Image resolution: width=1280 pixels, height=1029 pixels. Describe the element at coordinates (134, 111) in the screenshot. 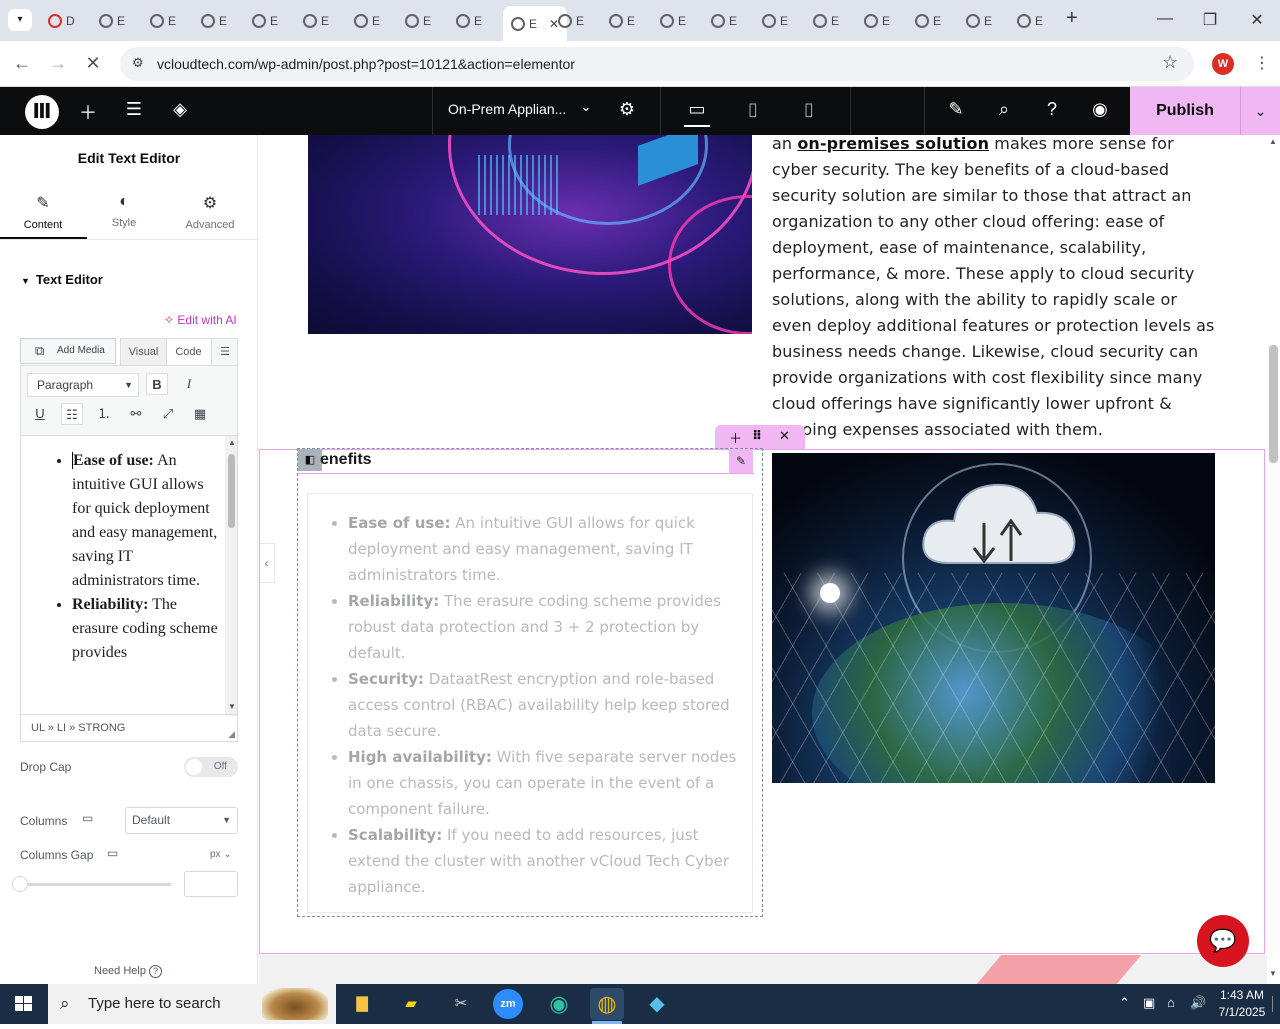

I see `site-settings-icon: ☰` at that location.